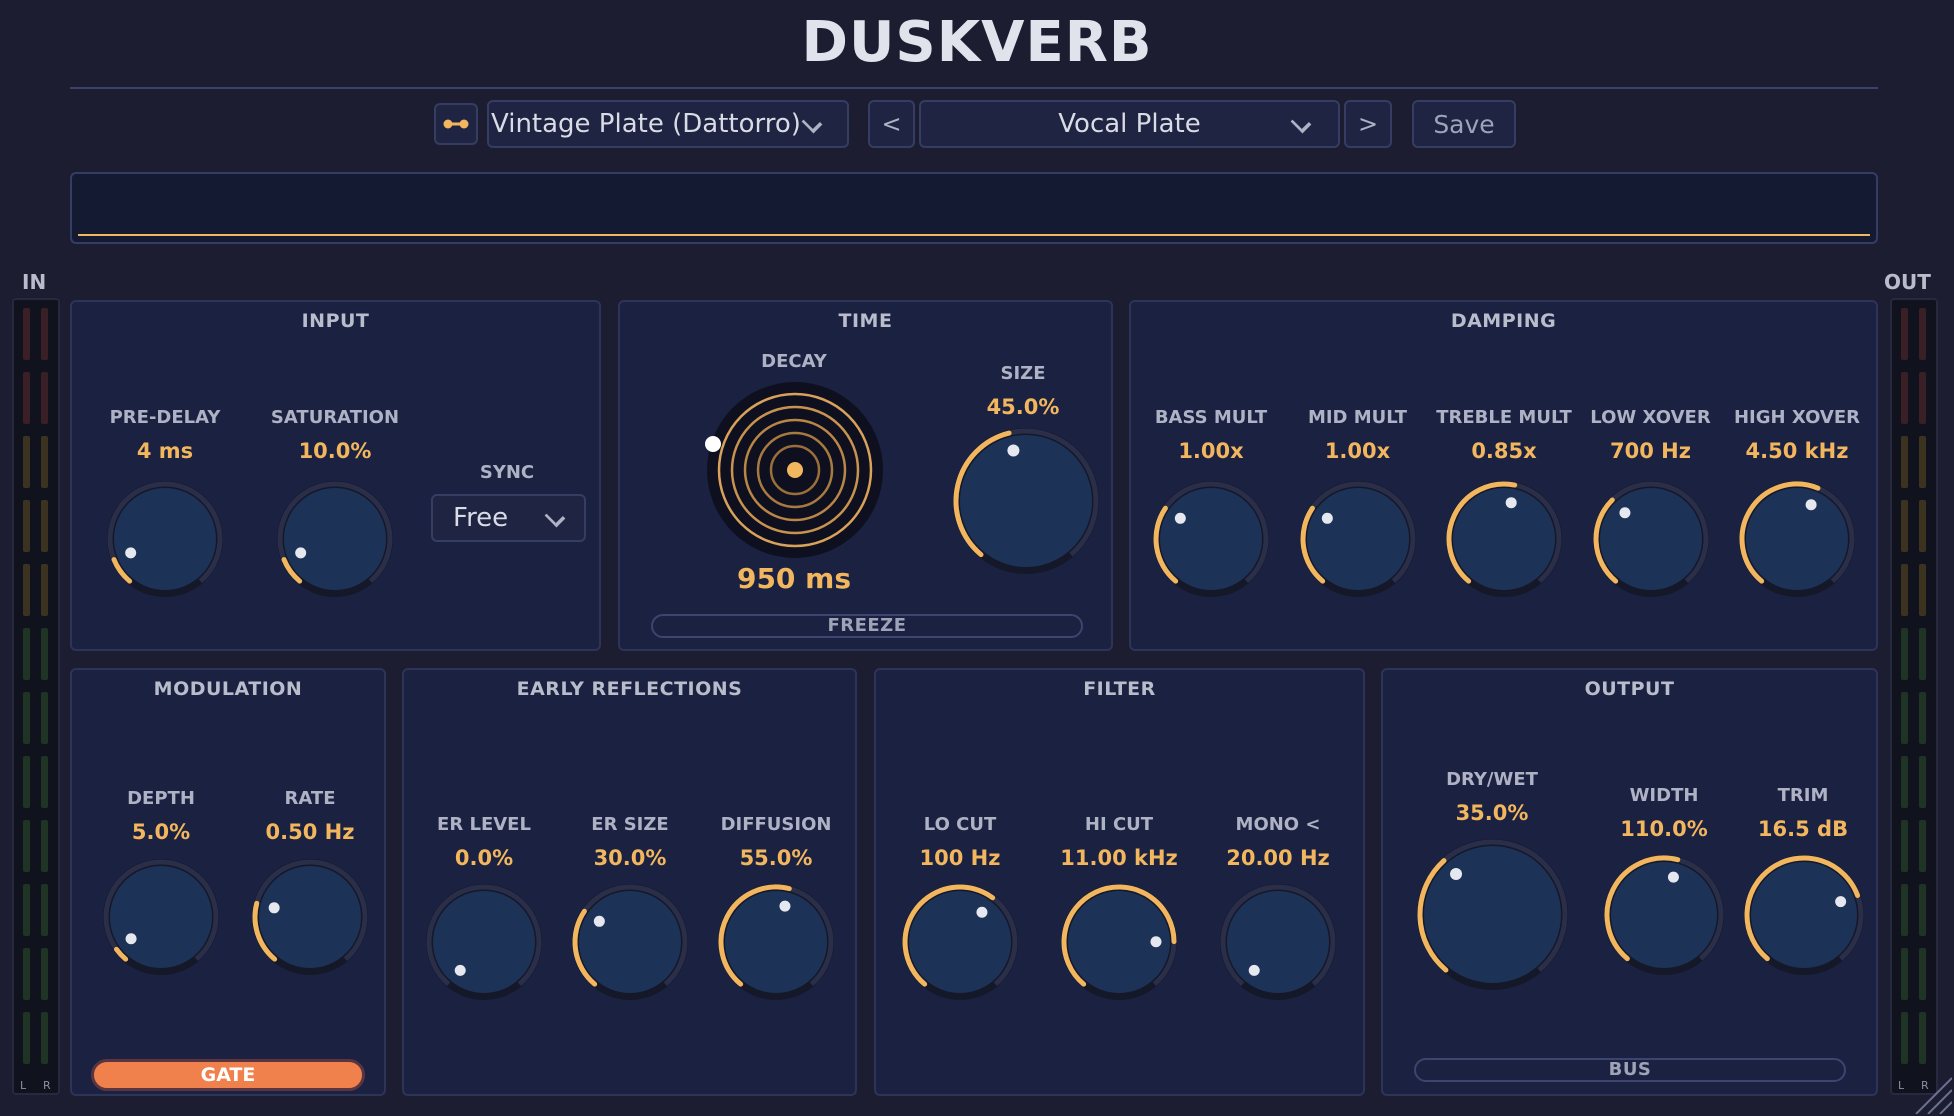  I want to click on mid-mult-knob, so click(1358, 541).